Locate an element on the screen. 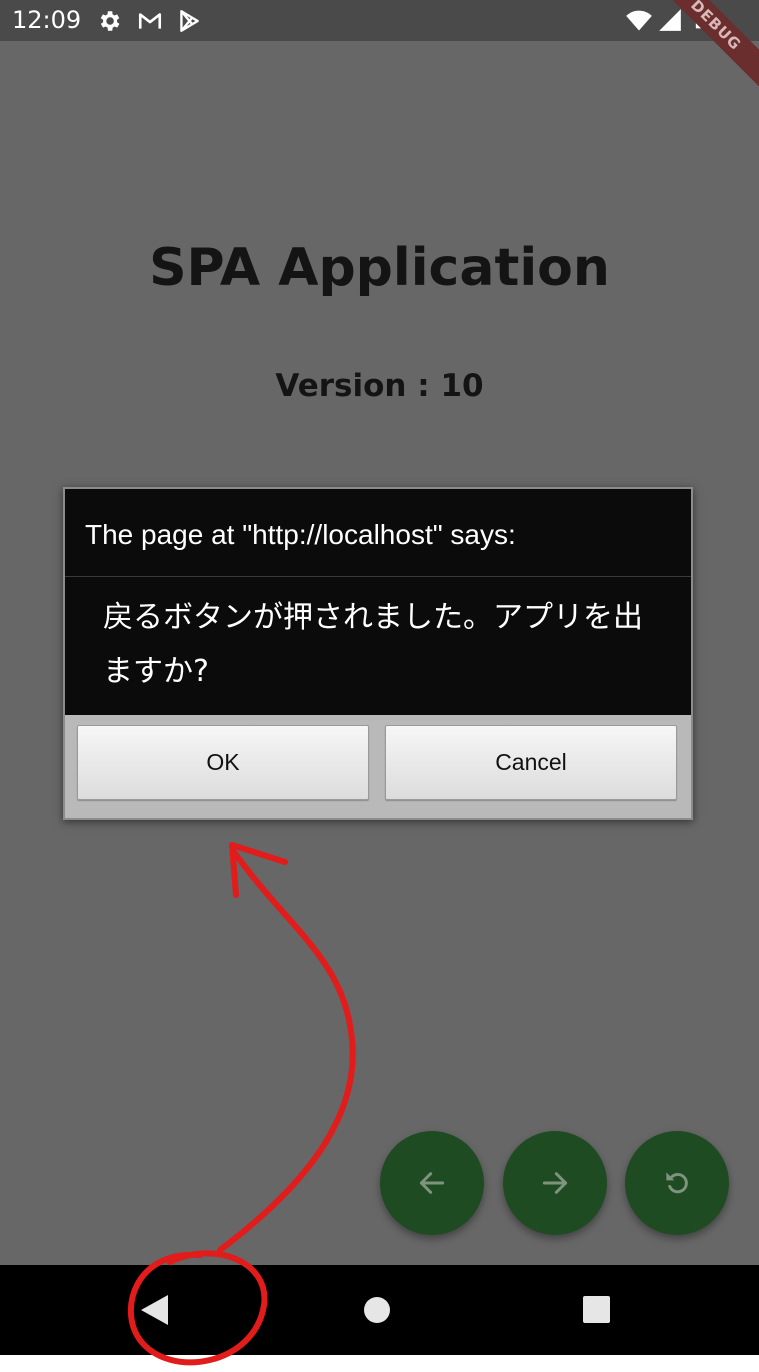  dialog-divider is located at coordinates (378, 576).